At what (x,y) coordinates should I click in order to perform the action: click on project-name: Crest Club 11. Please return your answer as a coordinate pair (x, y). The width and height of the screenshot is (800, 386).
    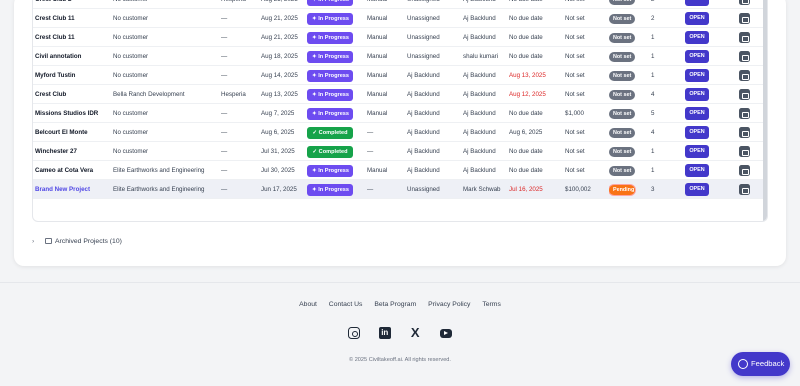
    Looking at the image, I should click on (55, 37).